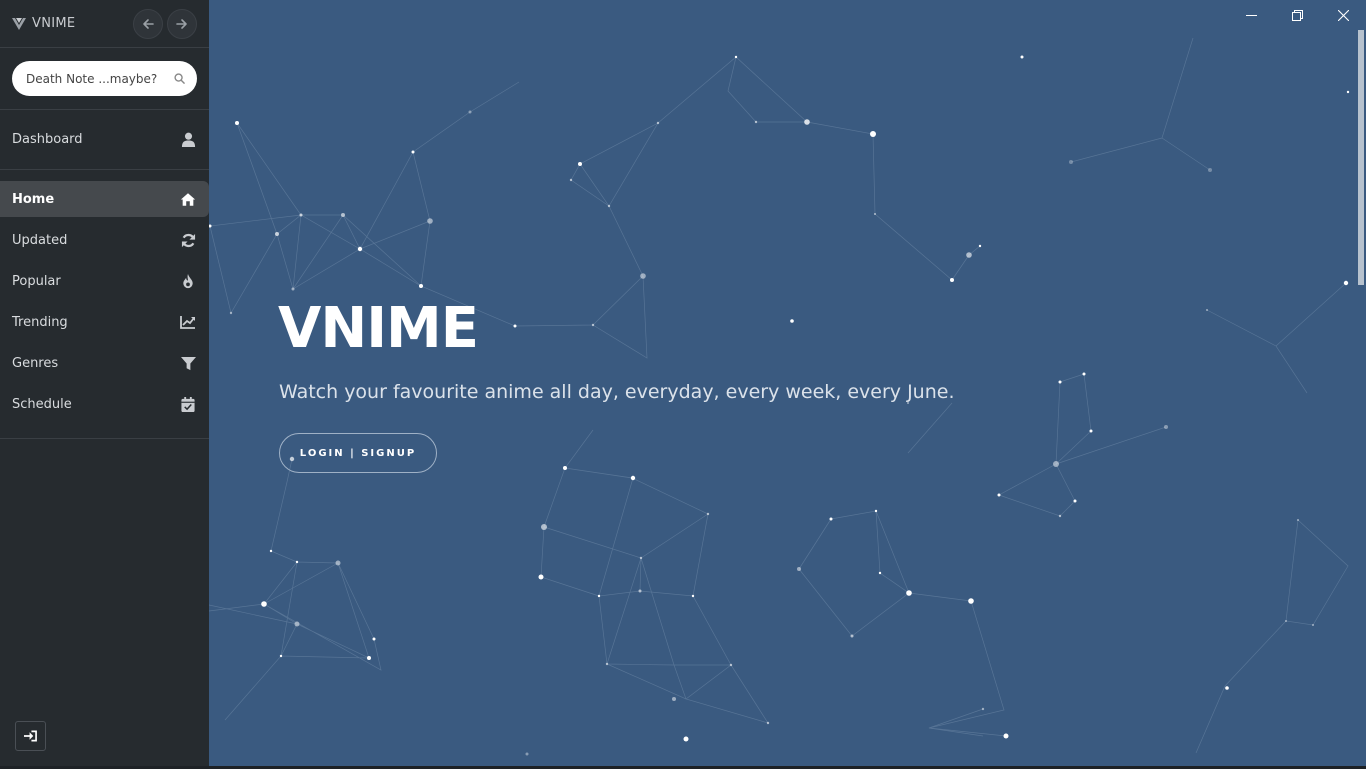 The width and height of the screenshot is (1366, 769). What do you see at coordinates (19, 23) in the screenshot?
I see `vnime-logo-icon` at bounding box center [19, 23].